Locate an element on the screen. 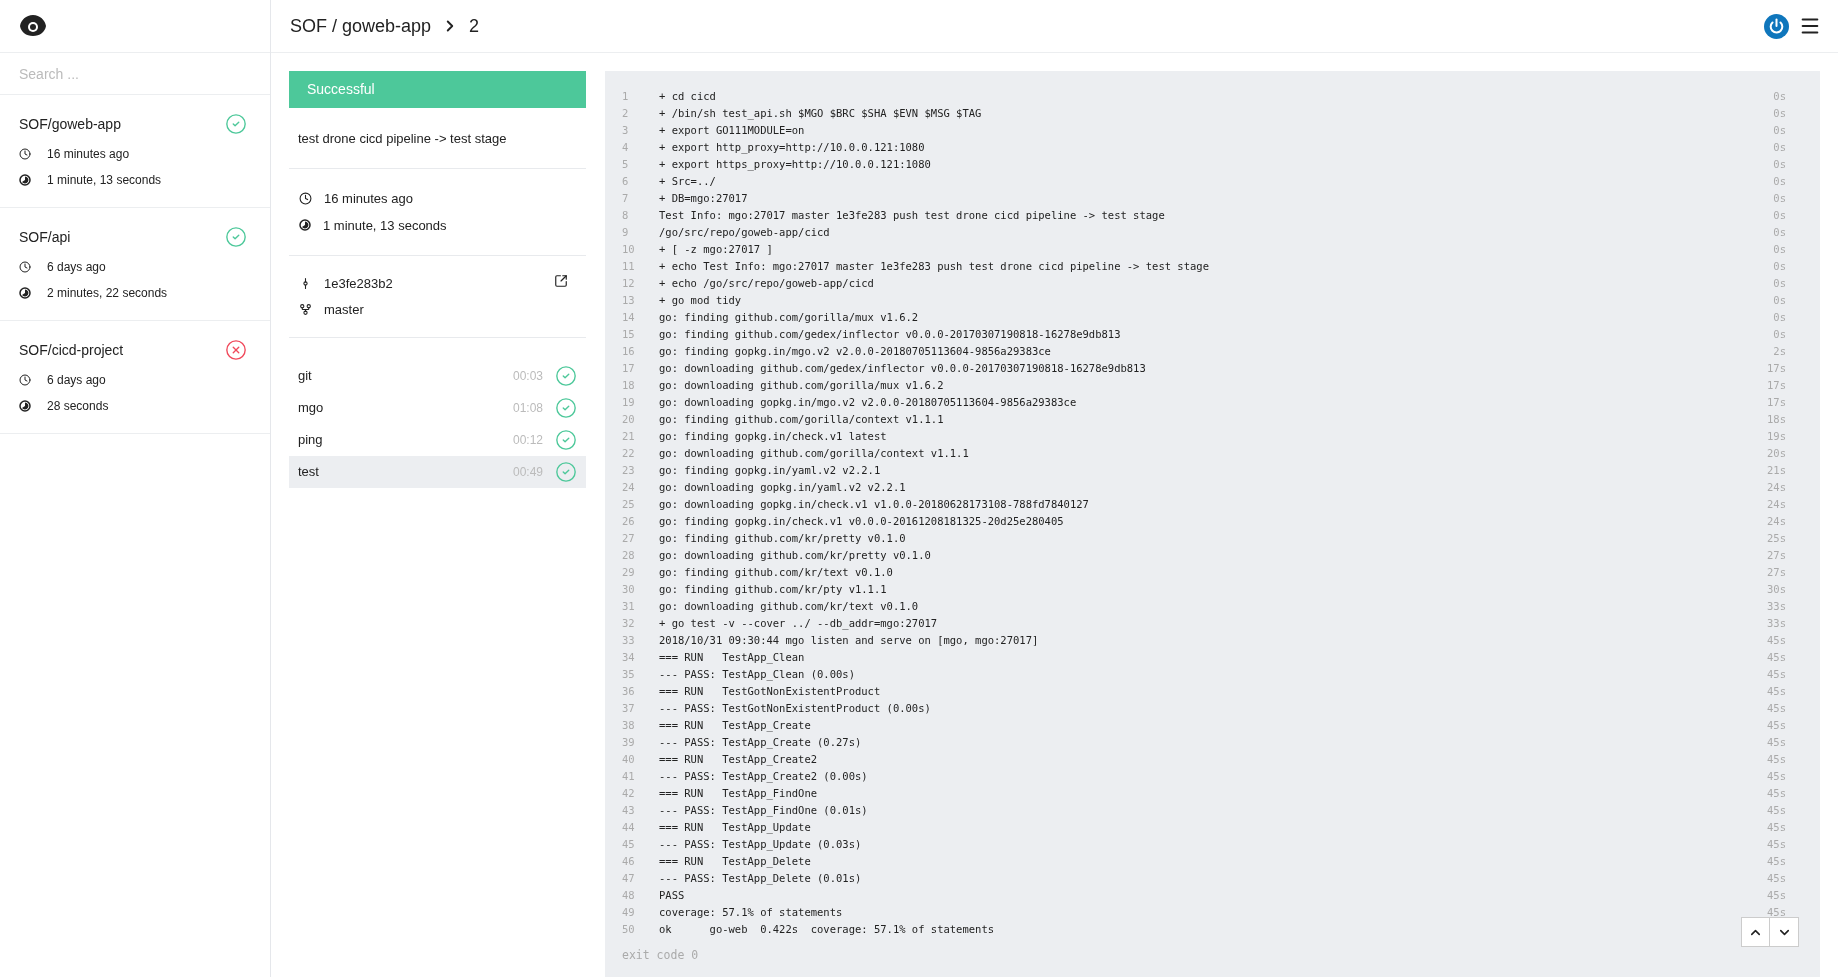 This screenshot has width=1838, height=977. stage-time: 01:08 is located at coordinates (527, 408).